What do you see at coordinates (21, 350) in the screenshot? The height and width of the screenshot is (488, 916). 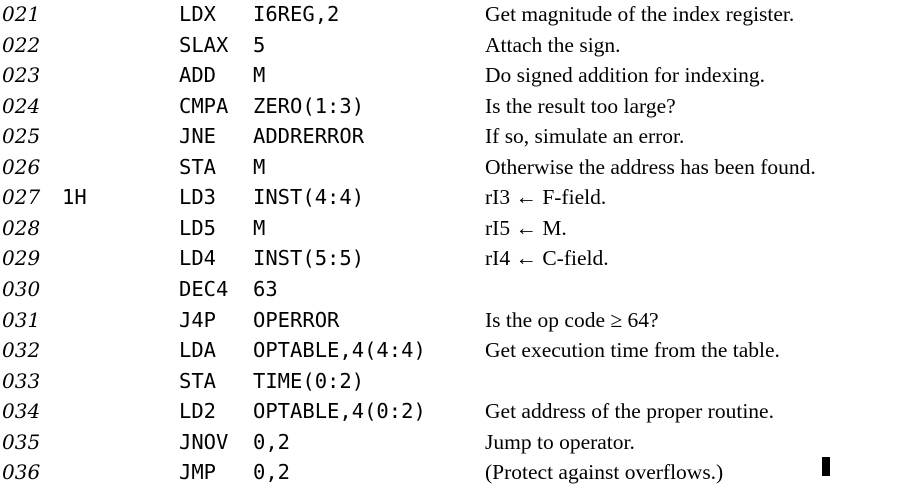 I see `line-number: 032` at bounding box center [21, 350].